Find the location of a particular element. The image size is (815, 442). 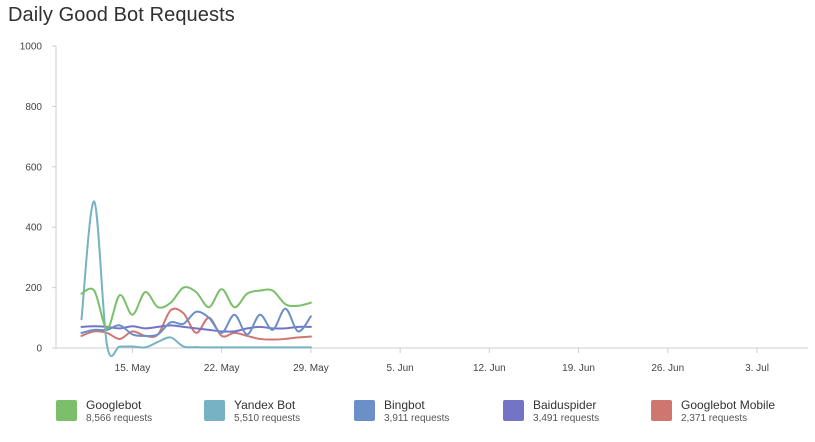

legend-series-total: 5,510 requests is located at coordinates (267, 418).